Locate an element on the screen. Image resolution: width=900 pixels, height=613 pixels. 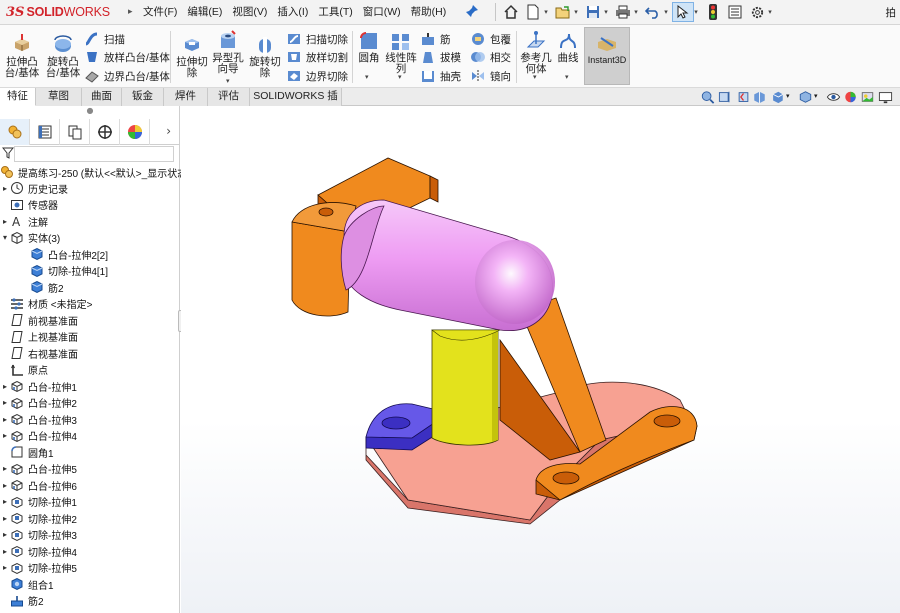
wrap-button: 包覆 is located at coordinates (490, 39).